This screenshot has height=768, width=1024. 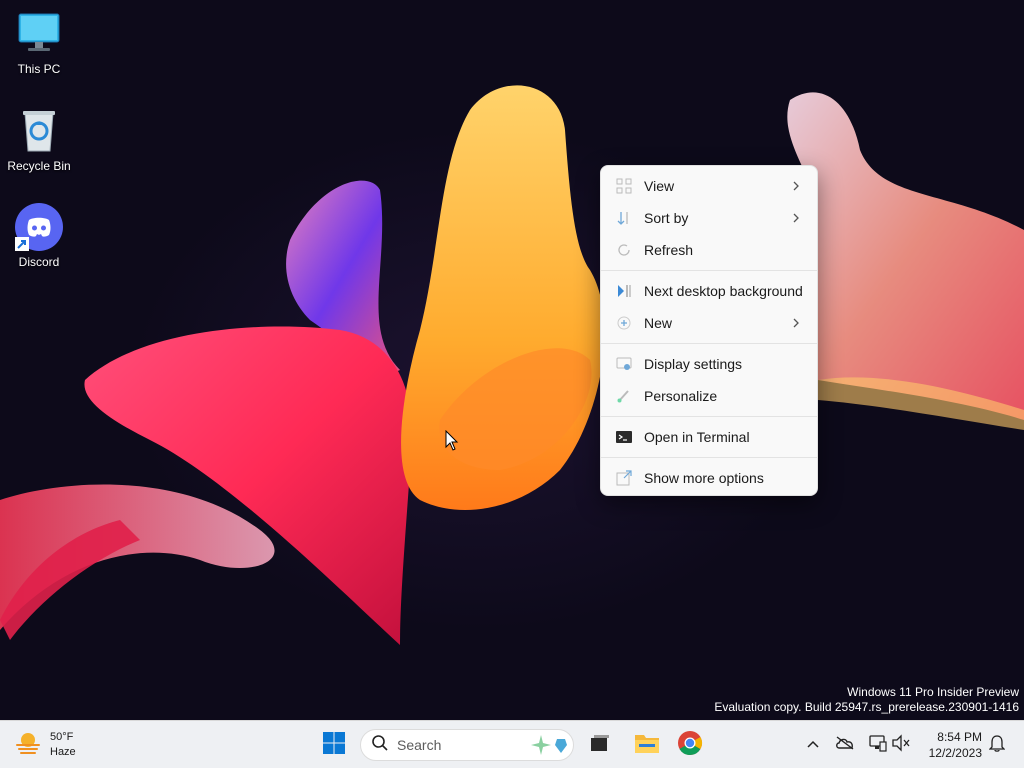 I want to click on volume-tray-button, so click(x=901, y=745).